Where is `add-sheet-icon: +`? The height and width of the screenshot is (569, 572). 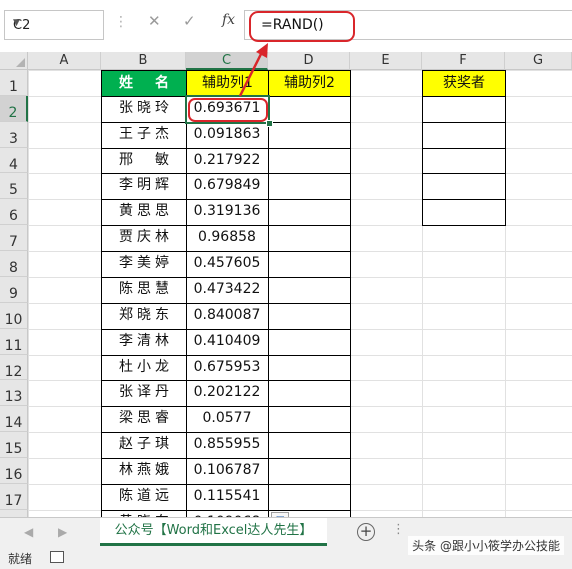 add-sheet-icon: + is located at coordinates (366, 532).